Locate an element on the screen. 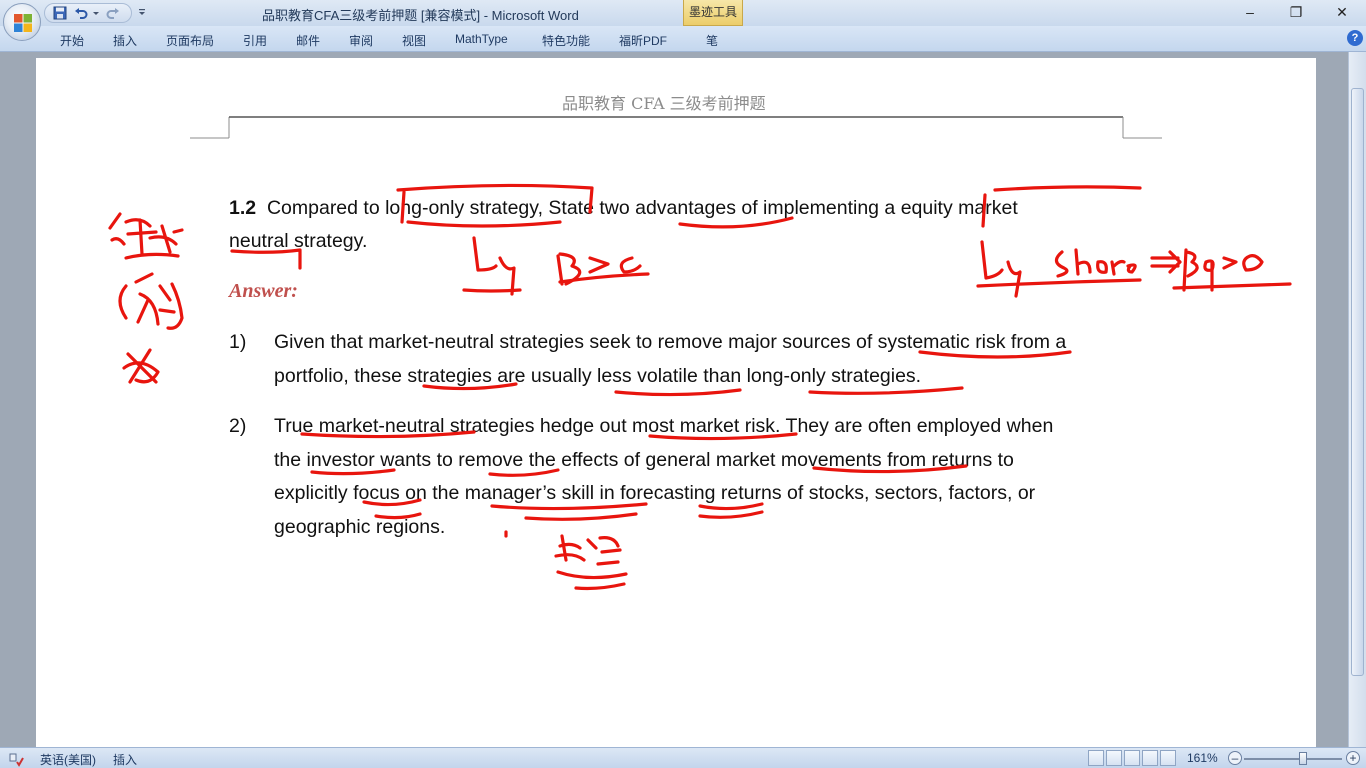 The height and width of the screenshot is (768, 1366). tab-mailings: 邮件 is located at coordinates (308, 40).